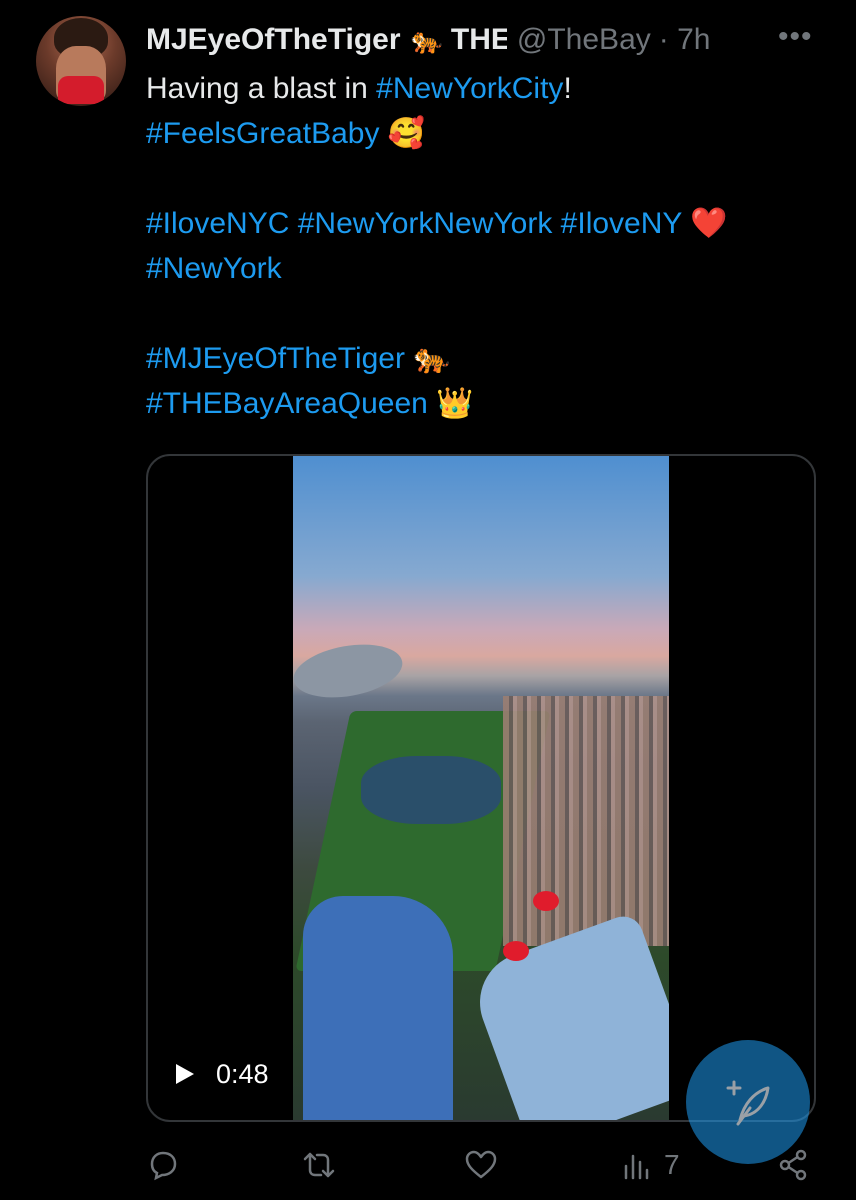 Image resolution: width=856 pixels, height=1200 pixels. I want to click on tweet-line: #FeelsGreatBaby 🥰, so click(486, 133).